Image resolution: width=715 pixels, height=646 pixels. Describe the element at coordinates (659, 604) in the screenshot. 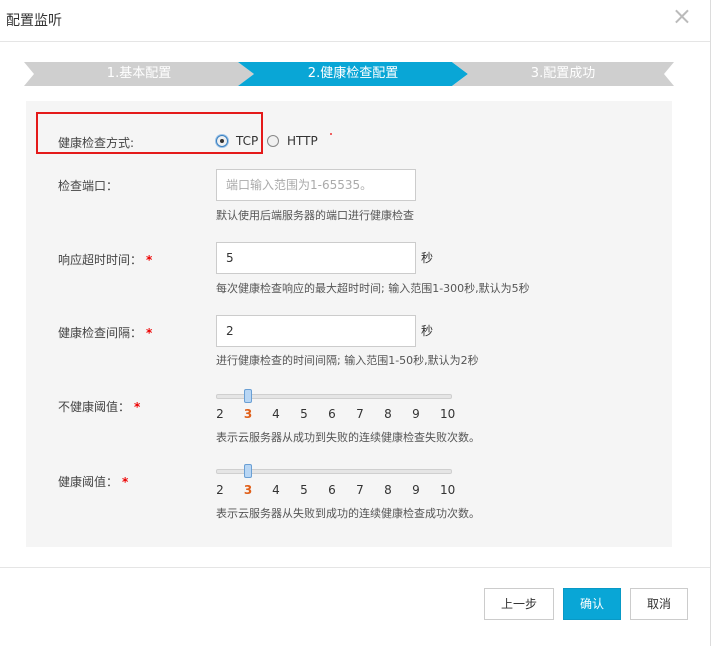

I see `cancel-button: 取消` at that location.